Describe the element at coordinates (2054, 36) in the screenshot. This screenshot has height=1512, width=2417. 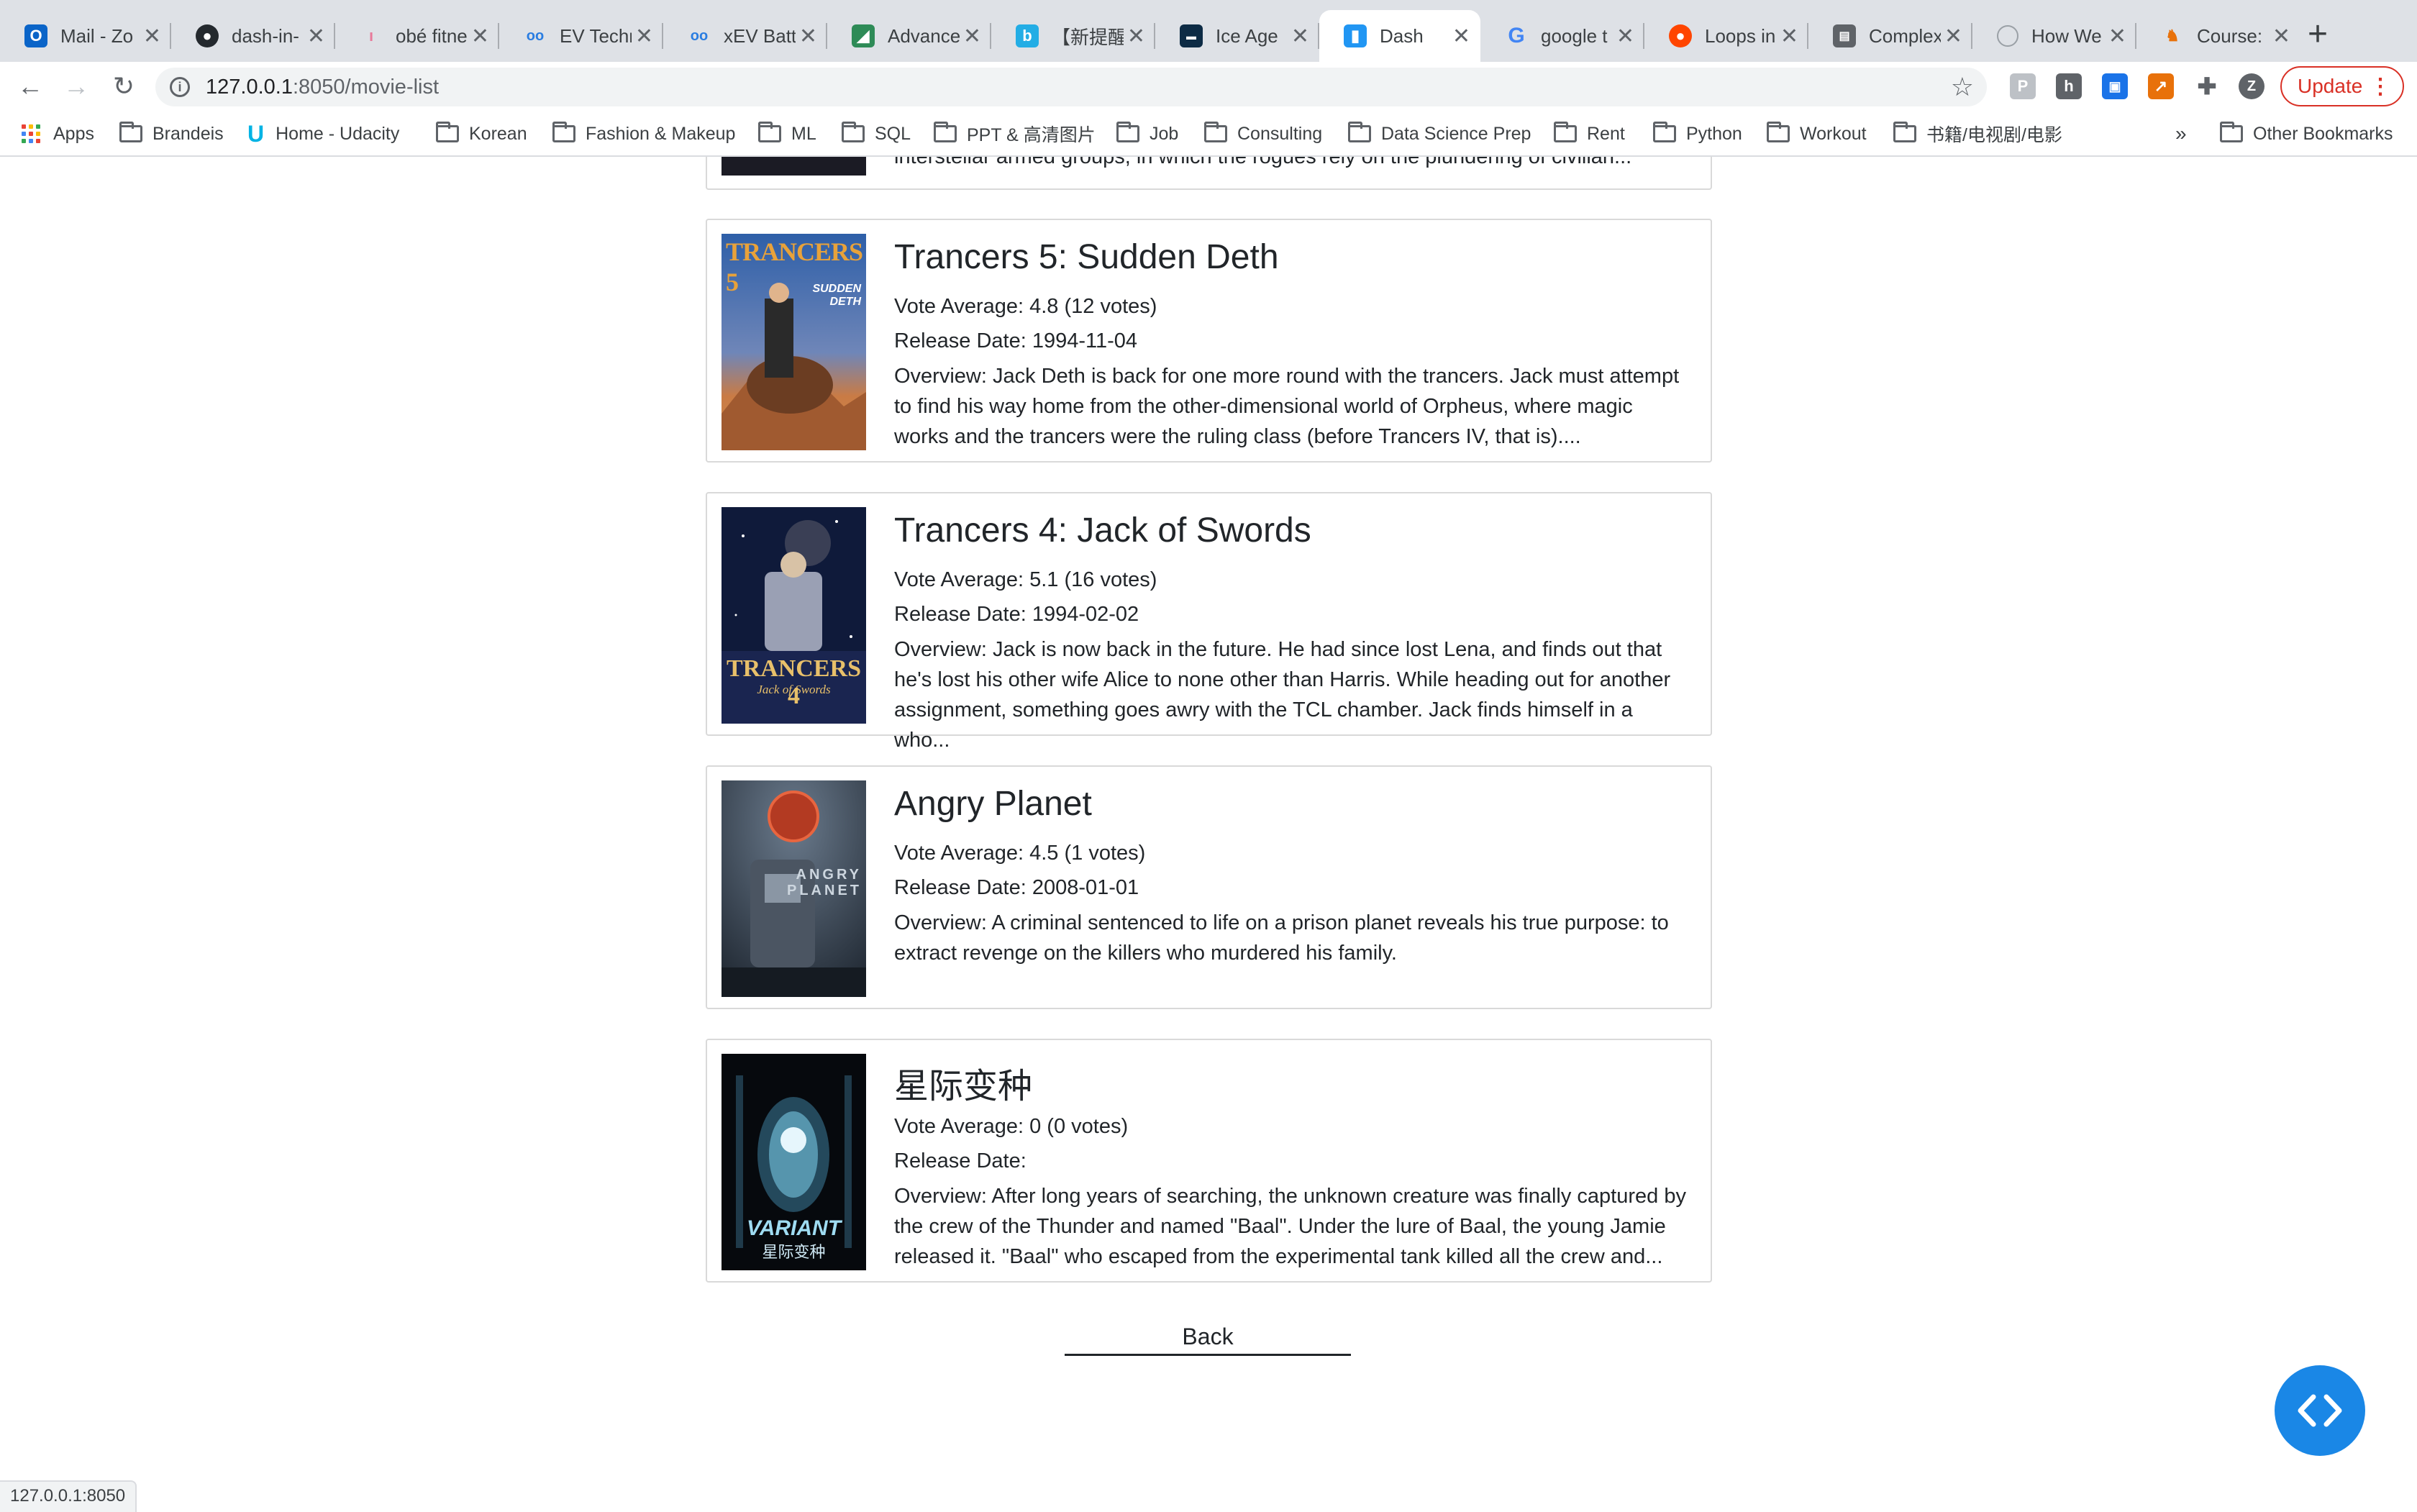
I see `tab-how-we: How We ✕` at that location.